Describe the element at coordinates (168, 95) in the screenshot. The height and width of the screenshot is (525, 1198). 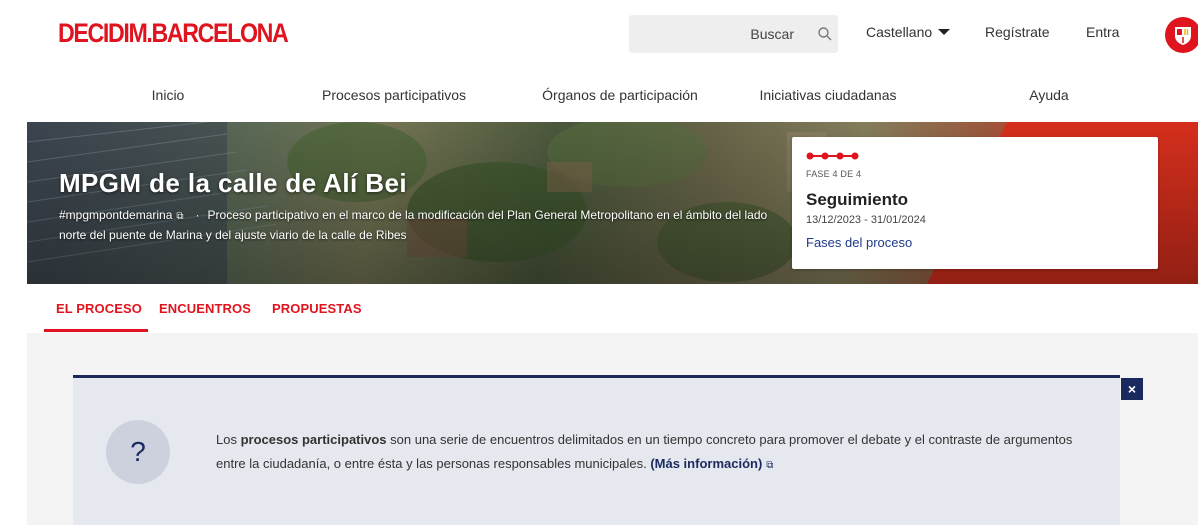
I see `nav-item-inicio: Inicio` at that location.